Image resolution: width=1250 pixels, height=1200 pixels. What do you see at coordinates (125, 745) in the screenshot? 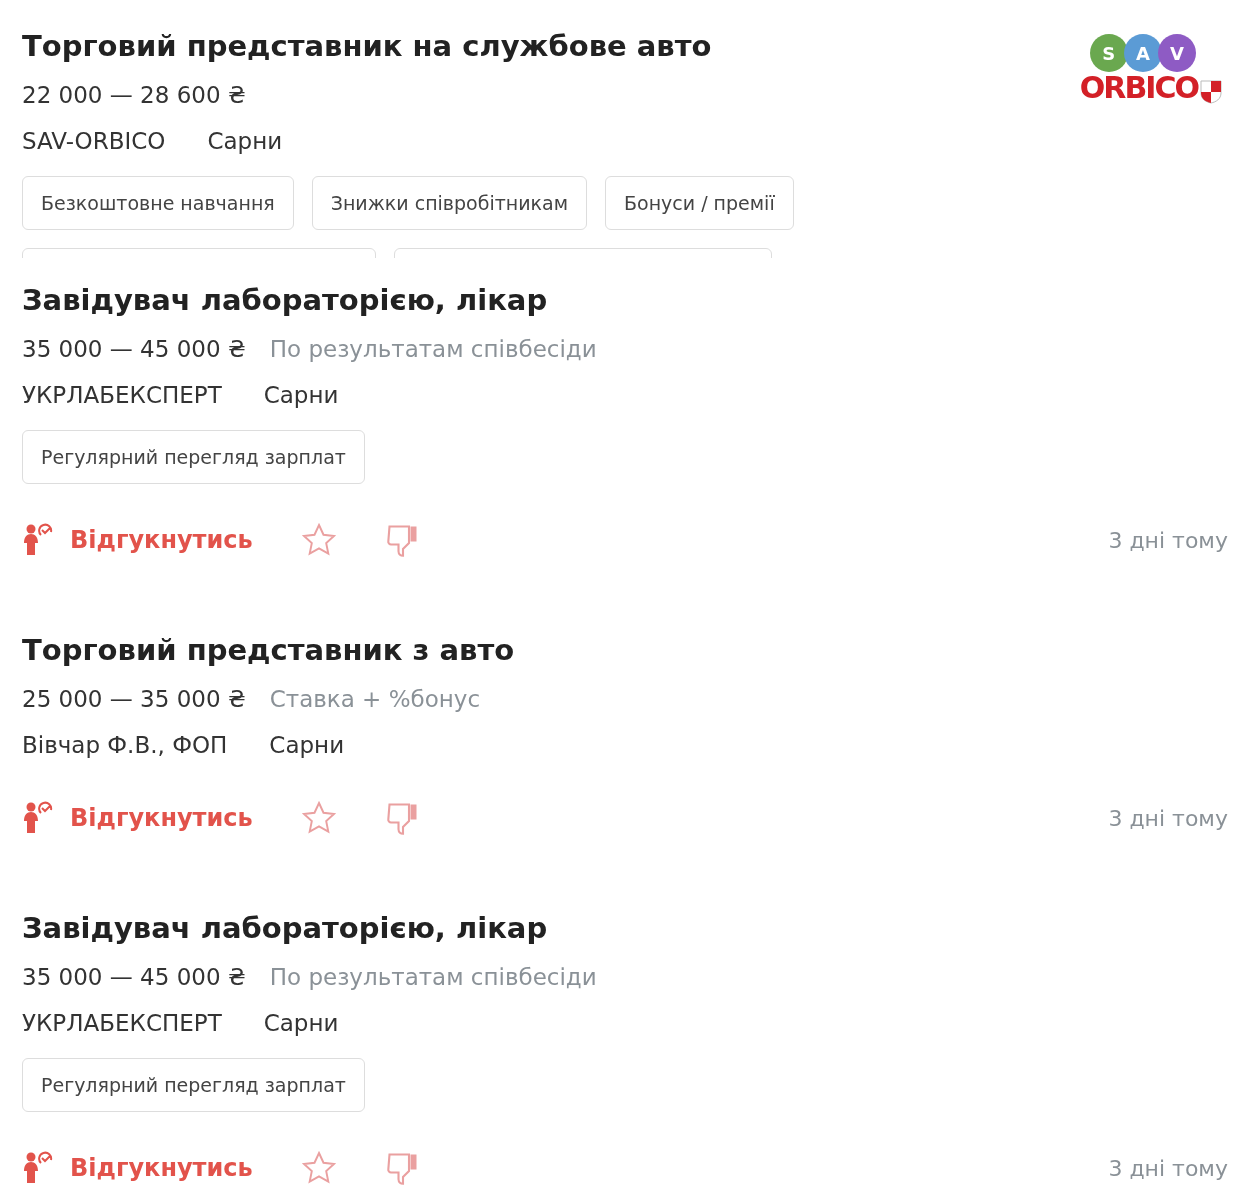
I see `company-name: Вівчар Ф.В., ФОП` at bounding box center [125, 745].